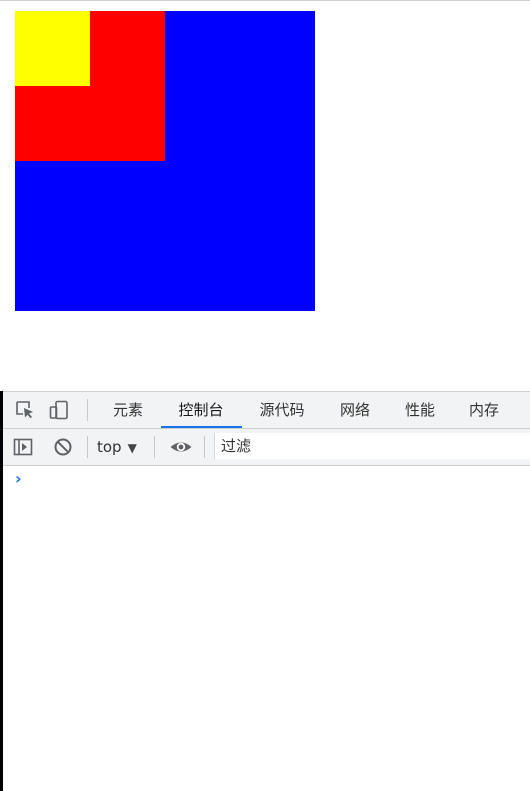  What do you see at coordinates (265, 0) in the screenshot?
I see `top-divider` at bounding box center [265, 0].